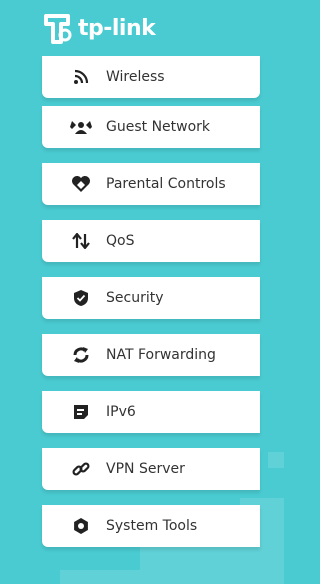 This screenshot has height=584, width=320. I want to click on wifi-icon, so click(81, 77).